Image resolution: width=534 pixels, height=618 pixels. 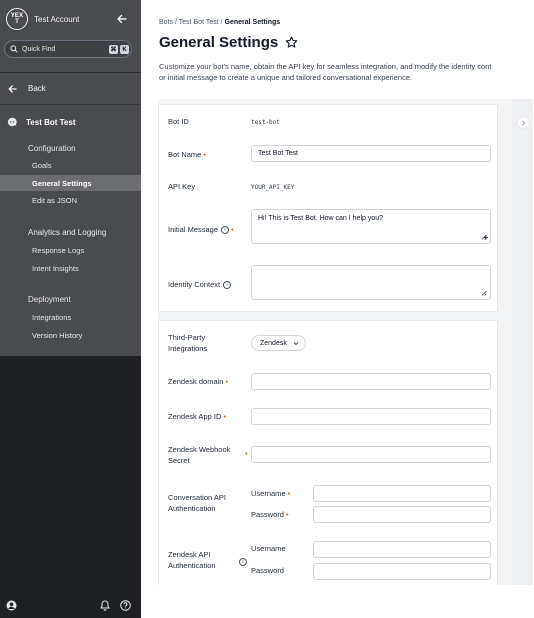 I want to click on sidebar-divider, so click(x=70, y=104).